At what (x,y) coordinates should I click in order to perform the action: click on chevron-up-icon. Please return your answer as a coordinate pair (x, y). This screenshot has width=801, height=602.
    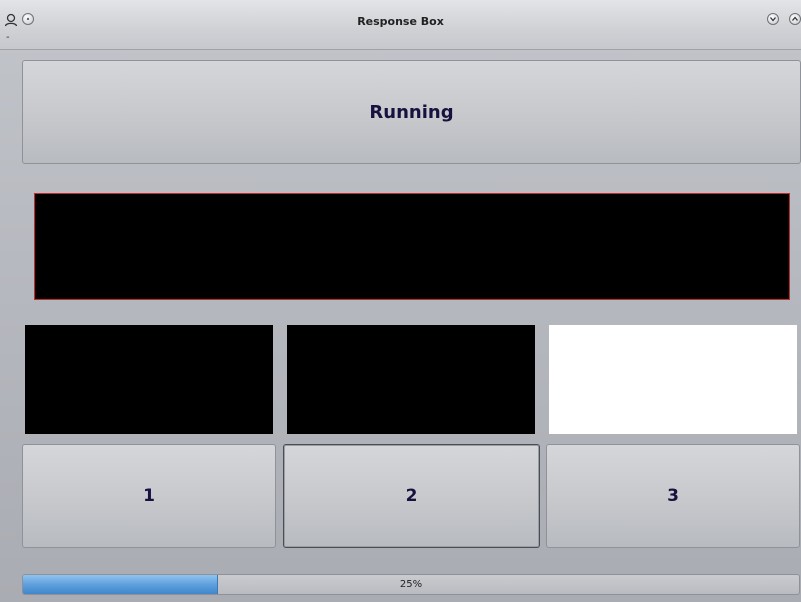
    Looking at the image, I should click on (795, 19).